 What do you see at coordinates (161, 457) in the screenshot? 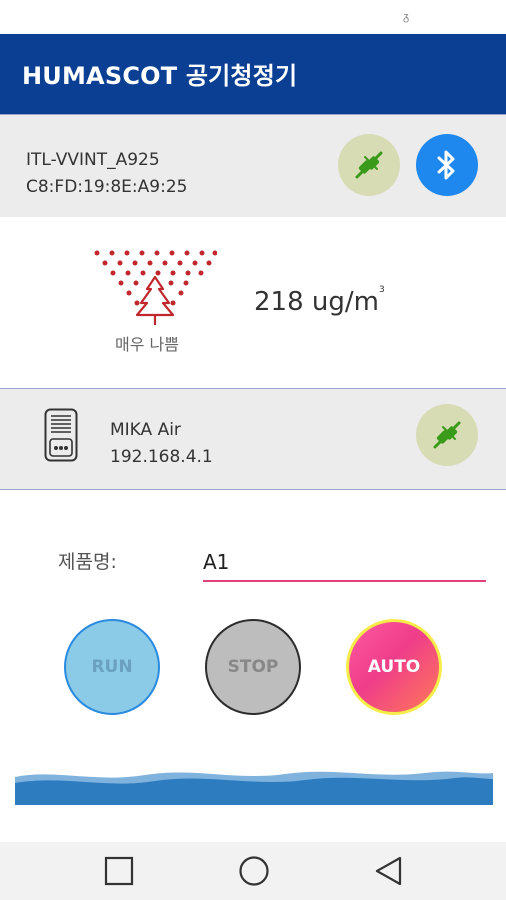
I see `wifi-device-ip: 192.168.4.1` at bounding box center [161, 457].